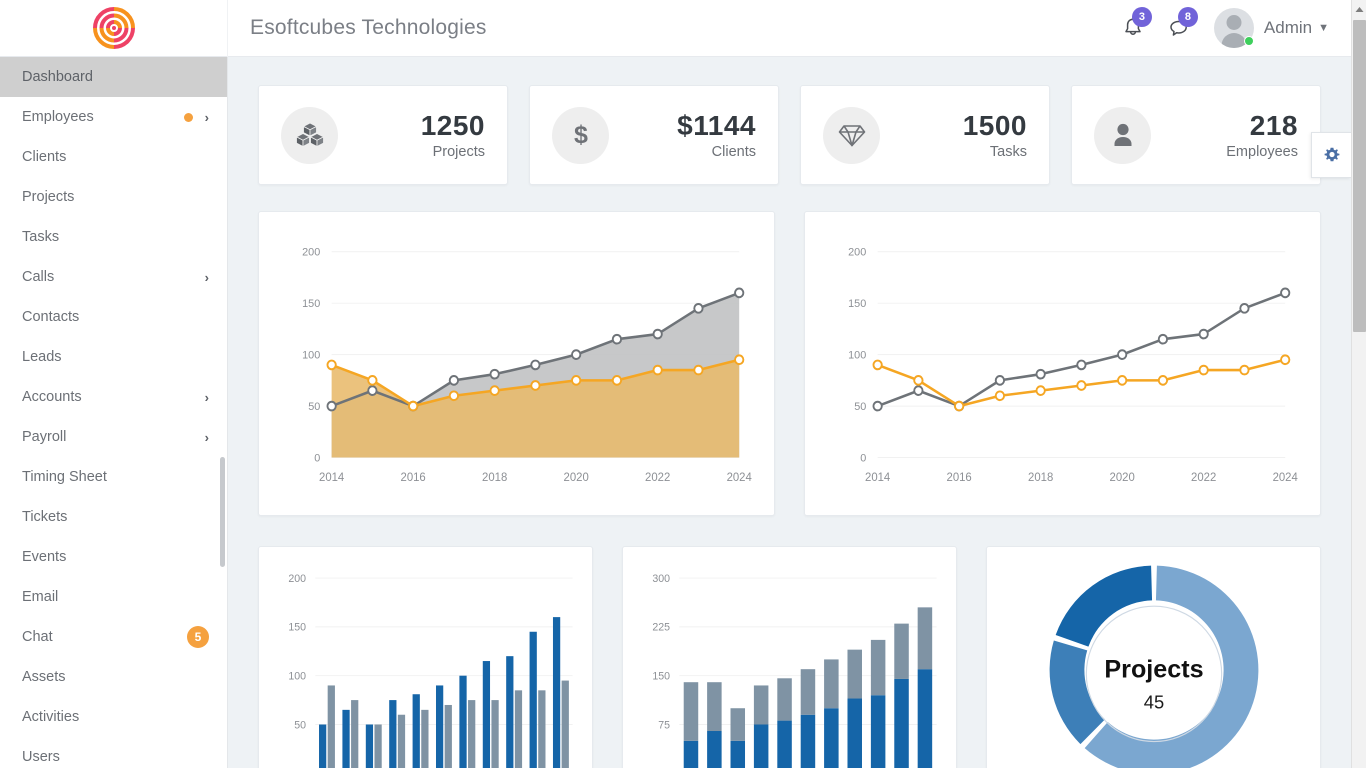 Image resolution: width=1366 pixels, height=768 pixels. Describe the element at coordinates (1233, 28) in the screenshot. I see `avatar` at that location.